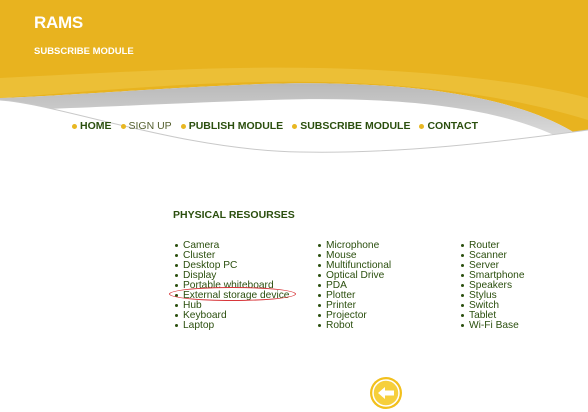  I want to click on nav-item-label: HOME, so click(96, 126).